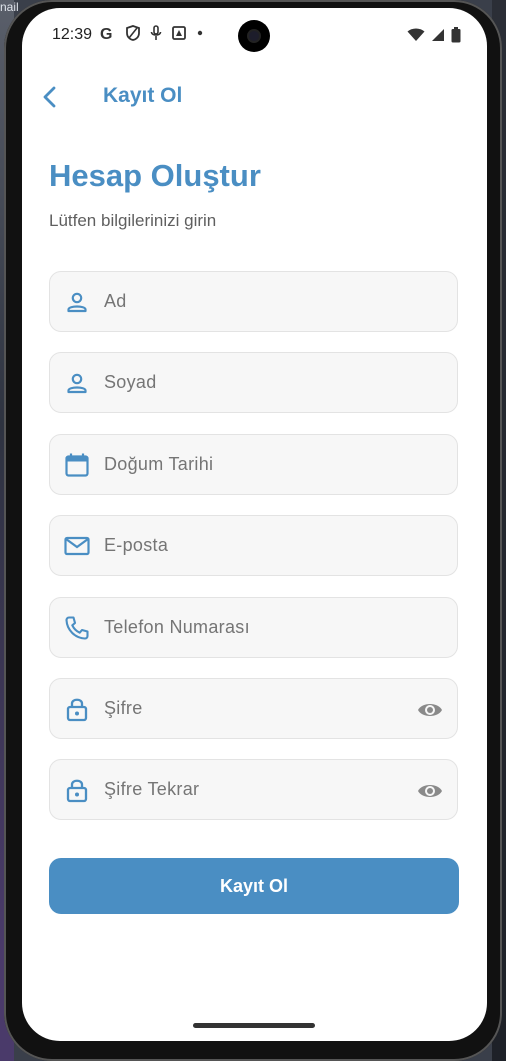 The height and width of the screenshot is (1061, 506). What do you see at coordinates (155, 175) in the screenshot?
I see `page-title: Hesap Oluştur` at bounding box center [155, 175].